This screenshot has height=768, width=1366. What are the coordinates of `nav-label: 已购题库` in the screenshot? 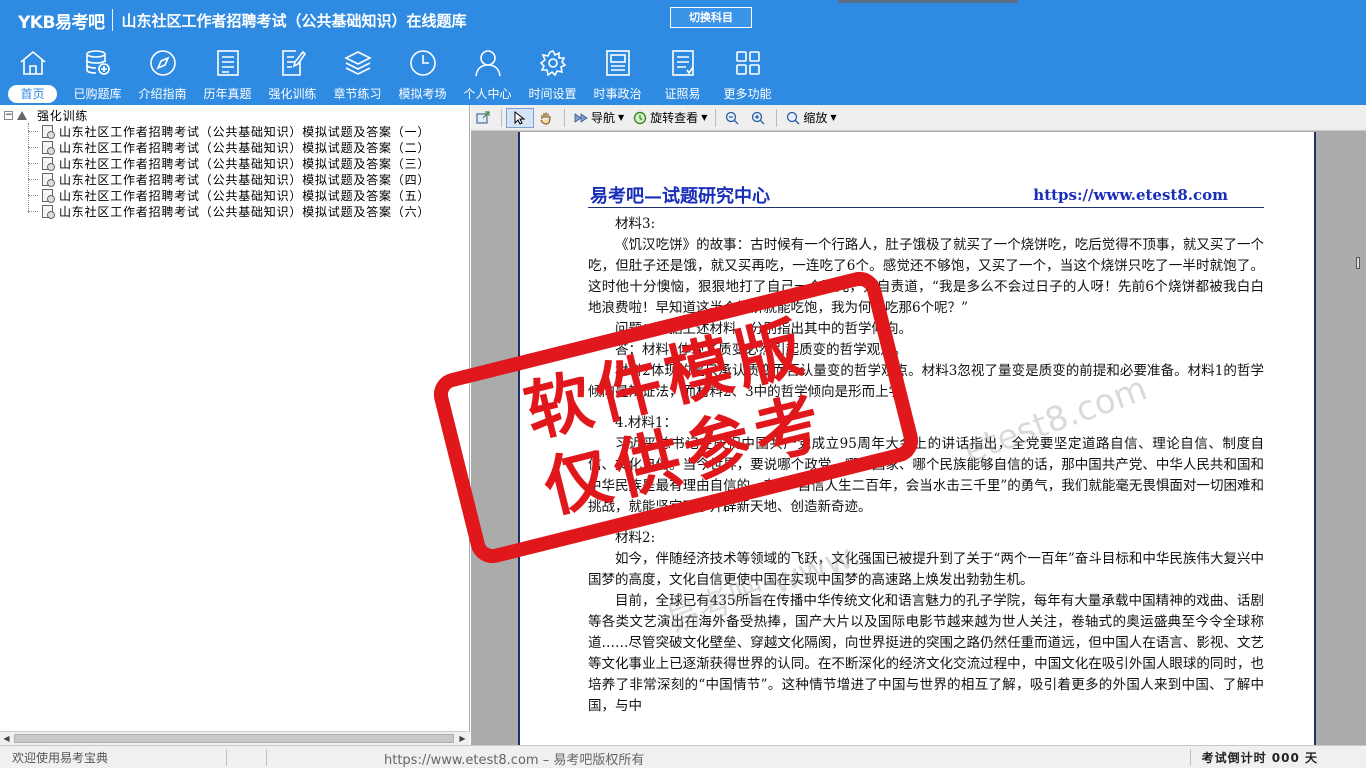 It's located at (97, 94).